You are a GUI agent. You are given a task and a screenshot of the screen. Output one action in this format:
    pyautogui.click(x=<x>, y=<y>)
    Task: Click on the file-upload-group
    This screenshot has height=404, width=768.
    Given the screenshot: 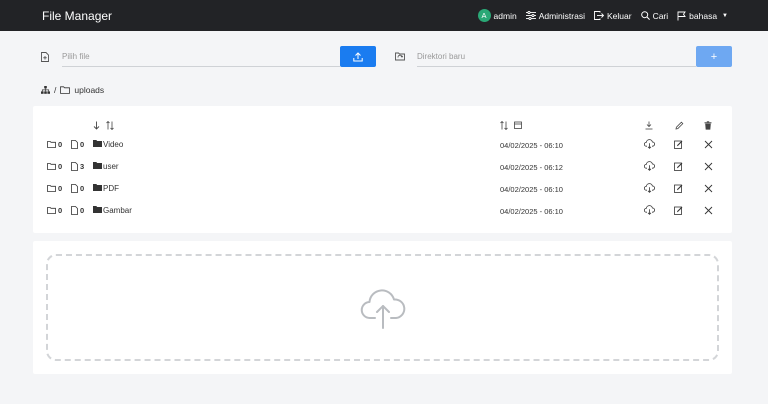 What is the action you would take?
    pyautogui.click(x=208, y=56)
    